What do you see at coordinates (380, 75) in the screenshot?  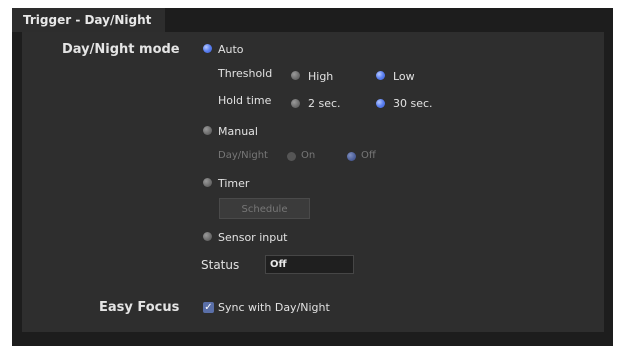 I see `threshold-low-radio` at bounding box center [380, 75].